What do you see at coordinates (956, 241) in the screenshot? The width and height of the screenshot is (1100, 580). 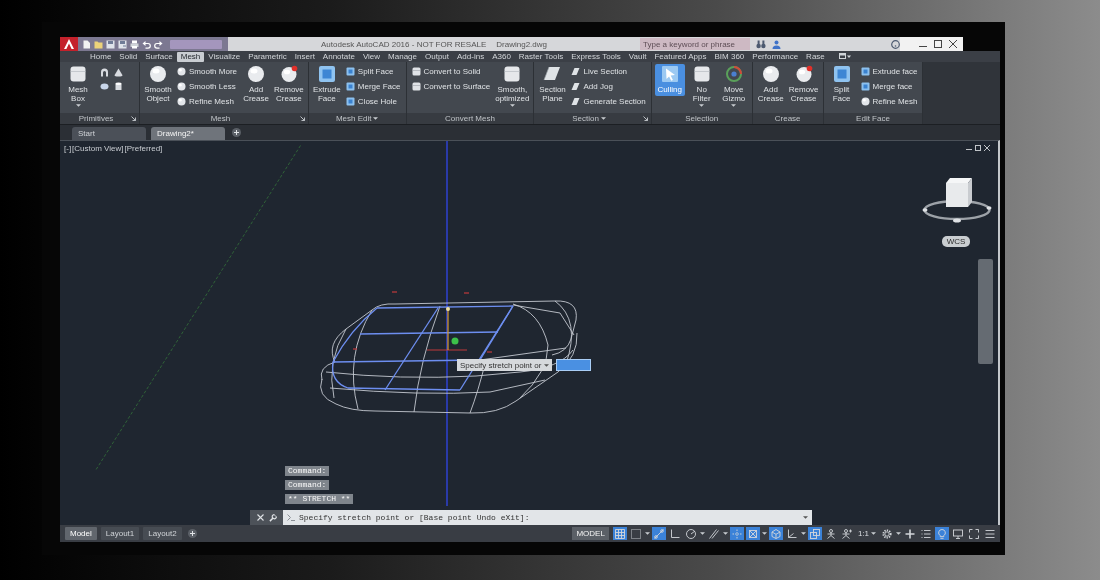 I see `coordinate-system-button: WCS` at bounding box center [956, 241].